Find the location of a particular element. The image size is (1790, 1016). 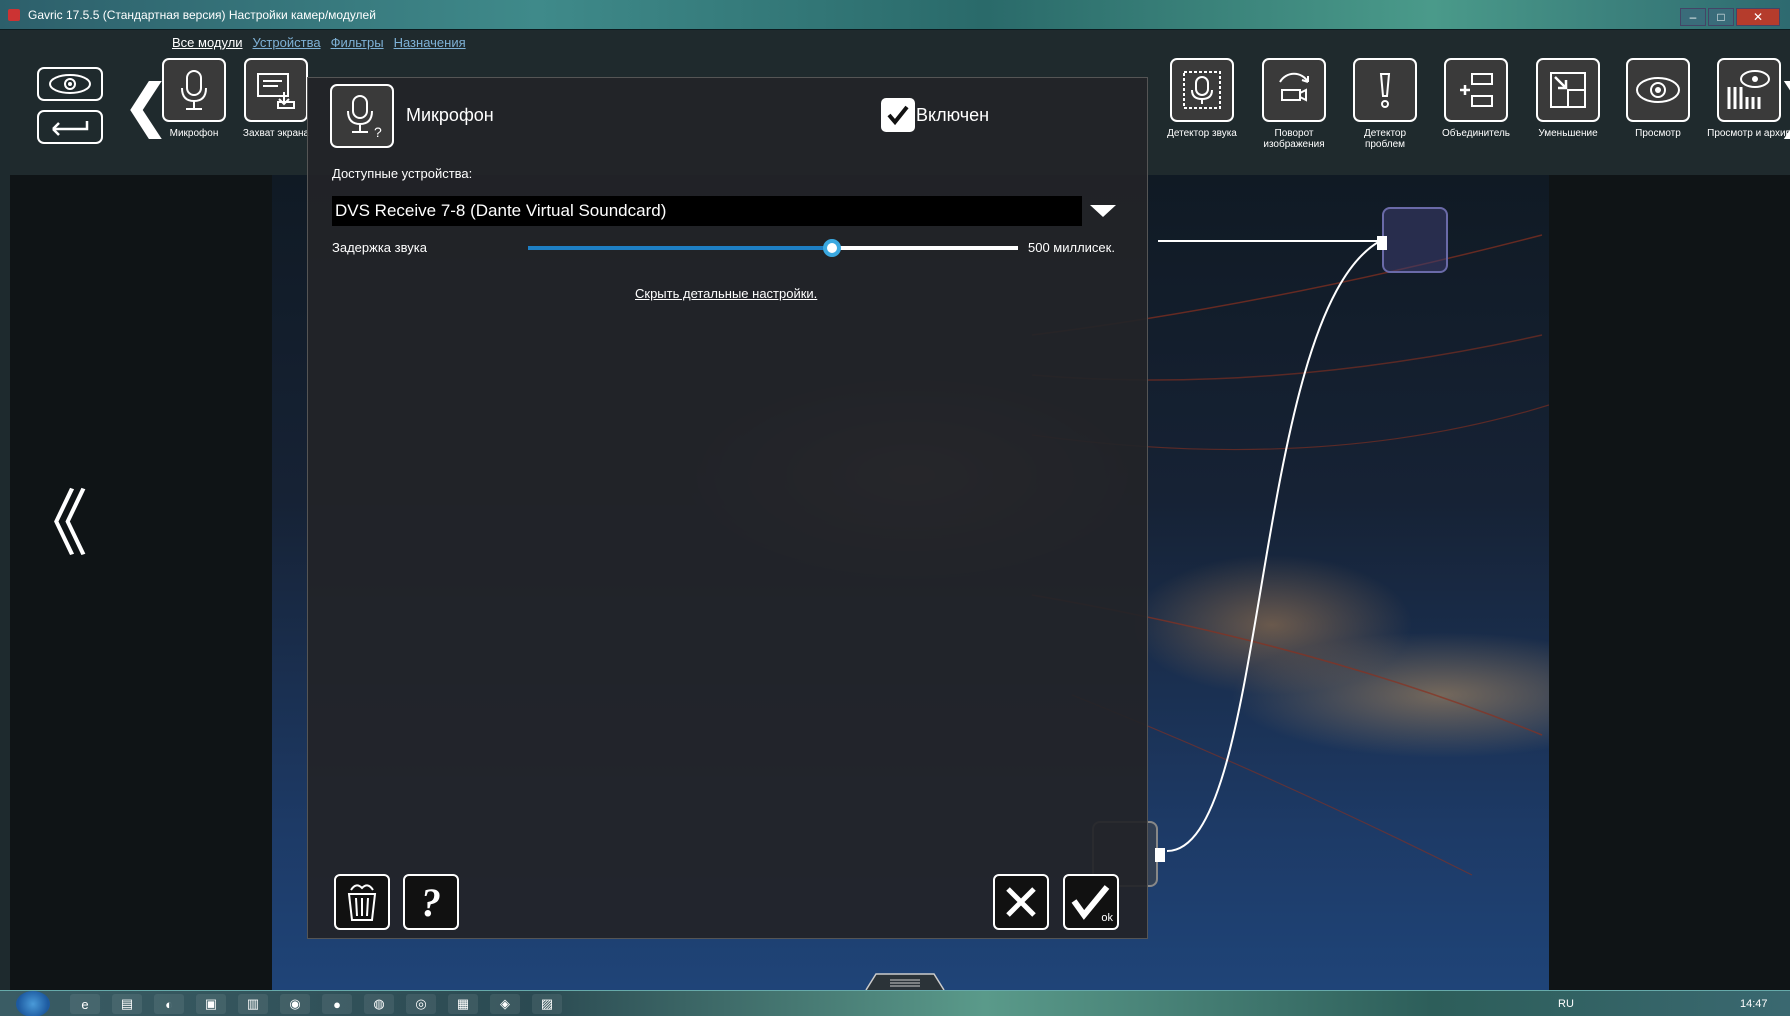

module-sound-detector: Детектор звука is located at coordinates (1202, 98).